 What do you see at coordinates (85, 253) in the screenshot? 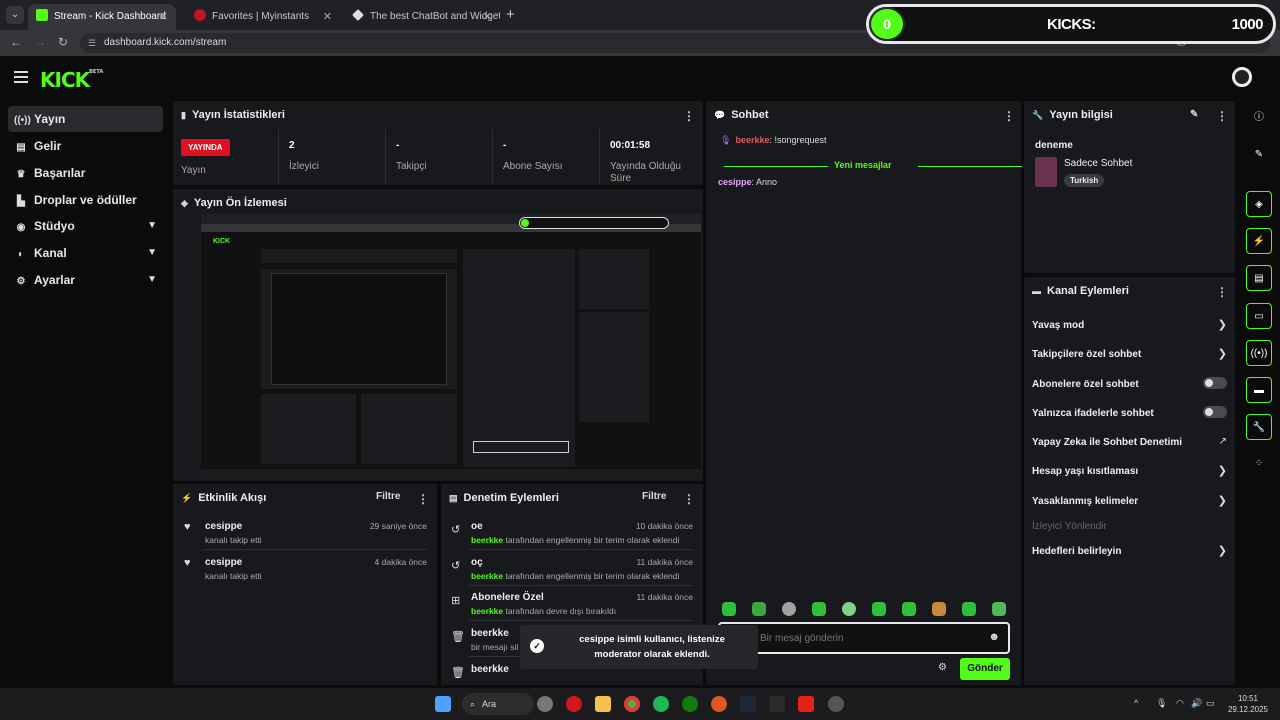
I see `sidebar-item-channel: ◐ Kanal ▼` at bounding box center [85, 253].